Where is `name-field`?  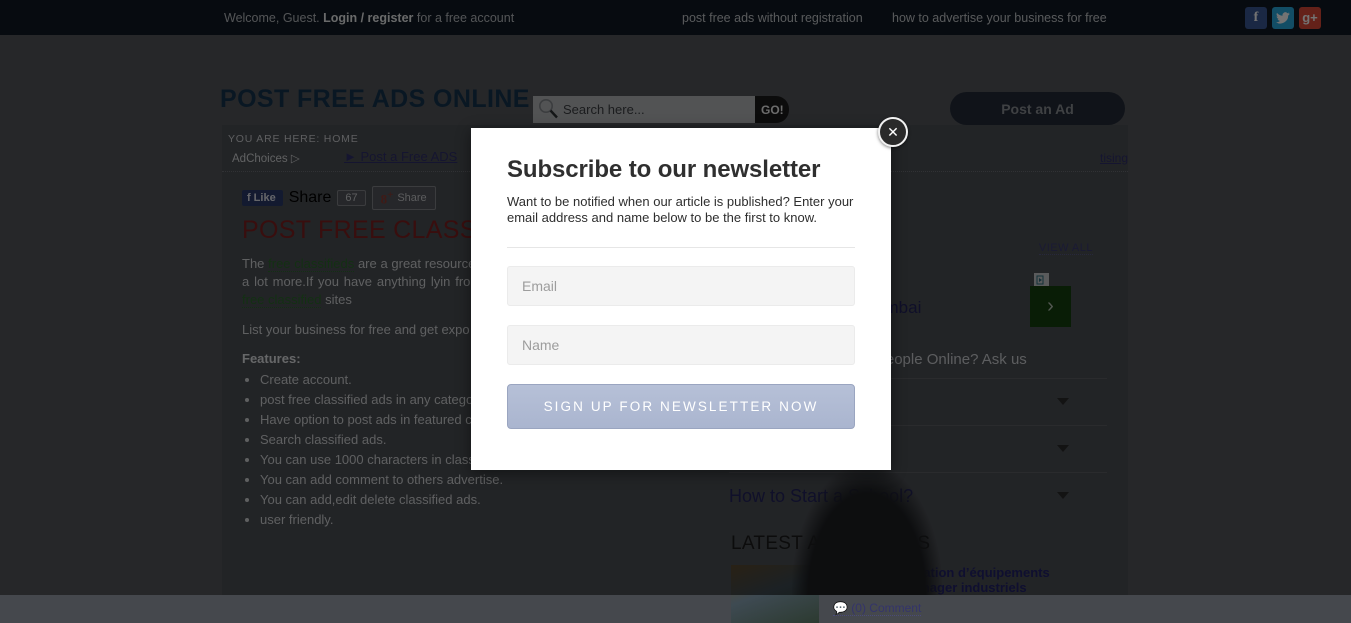 name-field is located at coordinates (681, 345).